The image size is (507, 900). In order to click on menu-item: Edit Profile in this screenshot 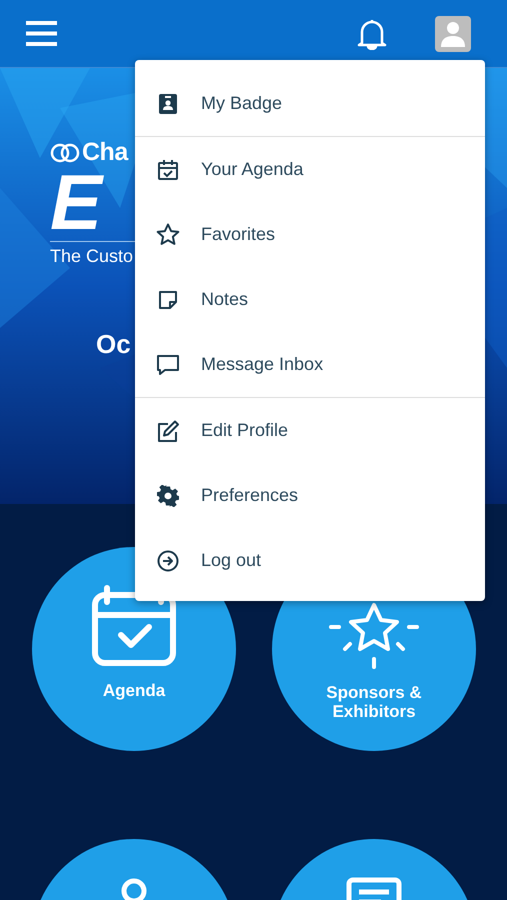, I will do `click(310, 430)`.